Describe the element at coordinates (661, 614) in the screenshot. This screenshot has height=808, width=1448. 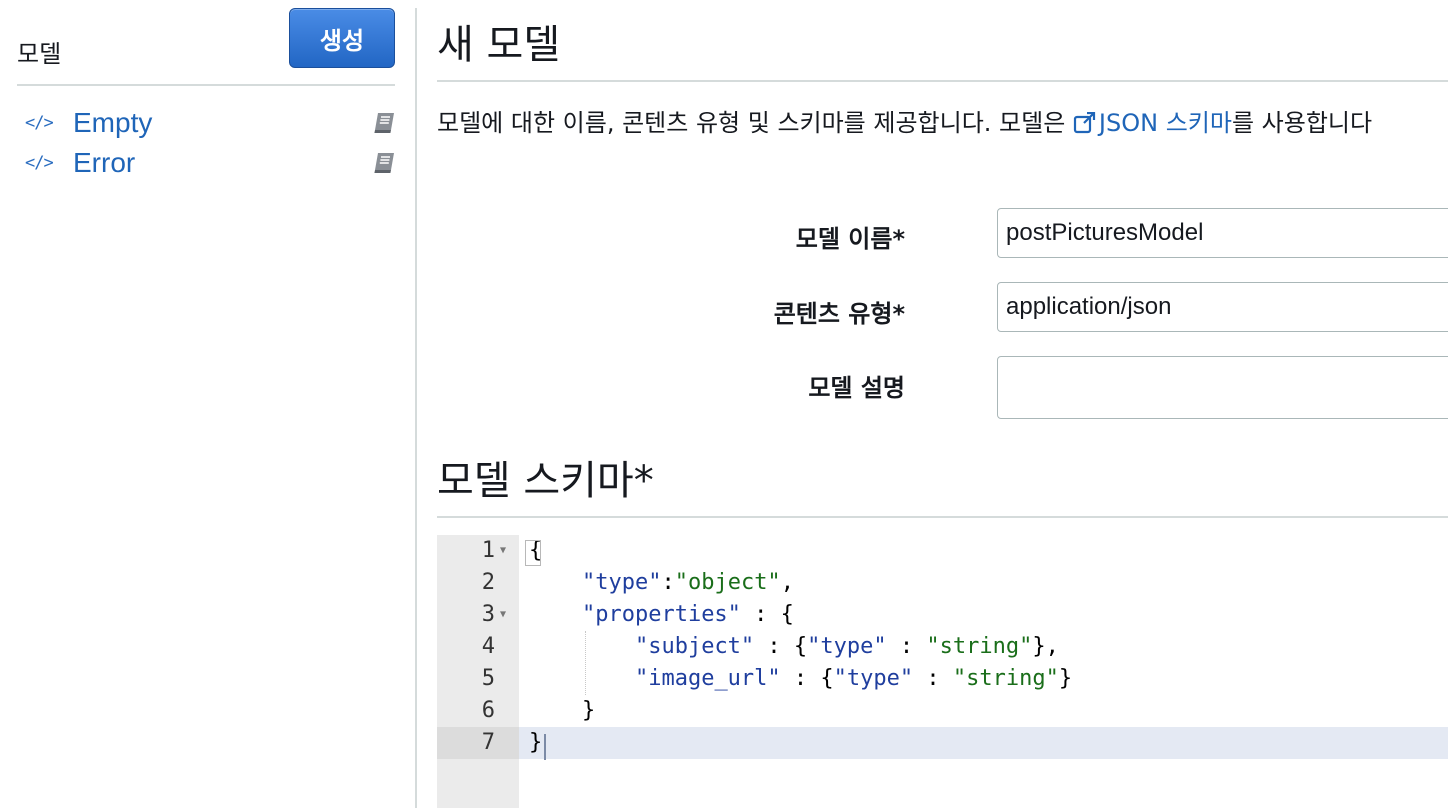
I see `json-key: "properties"` at that location.